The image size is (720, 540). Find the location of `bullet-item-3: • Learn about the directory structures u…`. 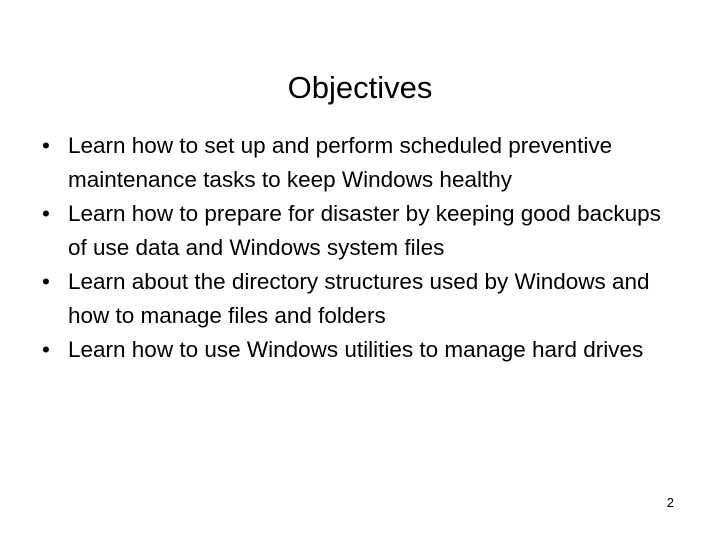

bullet-item-3: • Learn about the directory structures u… is located at coordinates (359, 299).